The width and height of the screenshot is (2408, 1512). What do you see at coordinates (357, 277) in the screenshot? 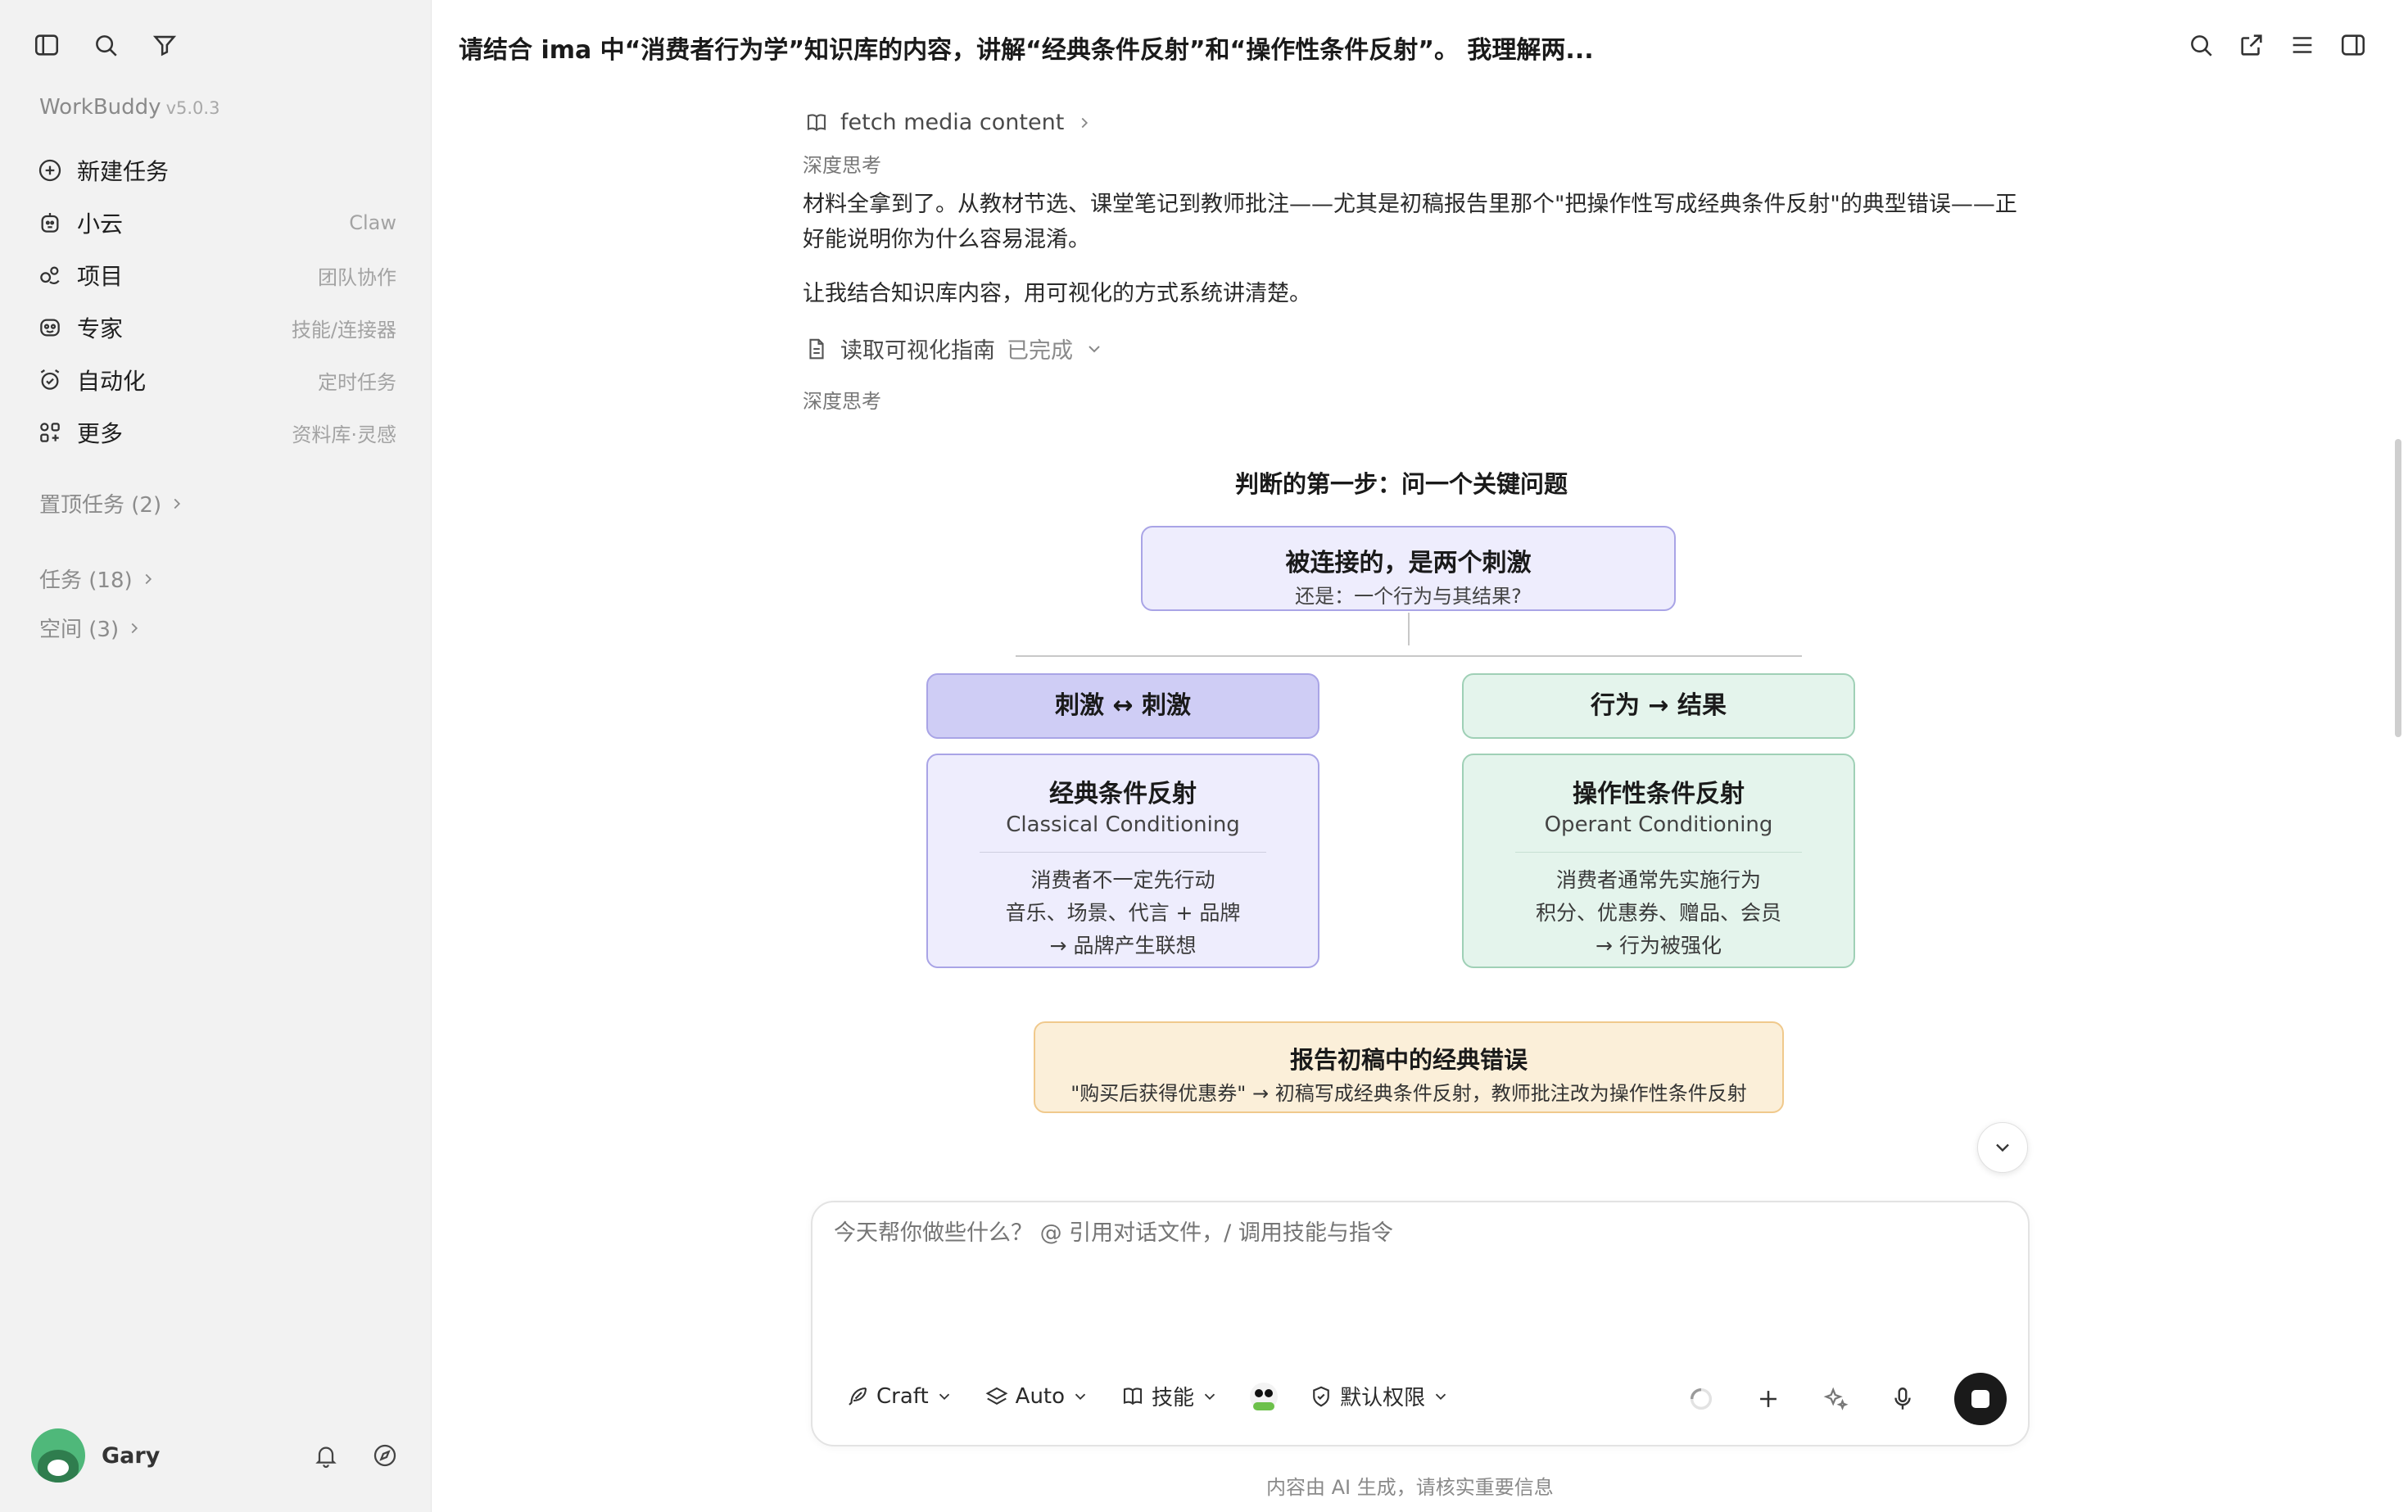
I see `sidebar-item-hint: 团队协作` at bounding box center [357, 277].